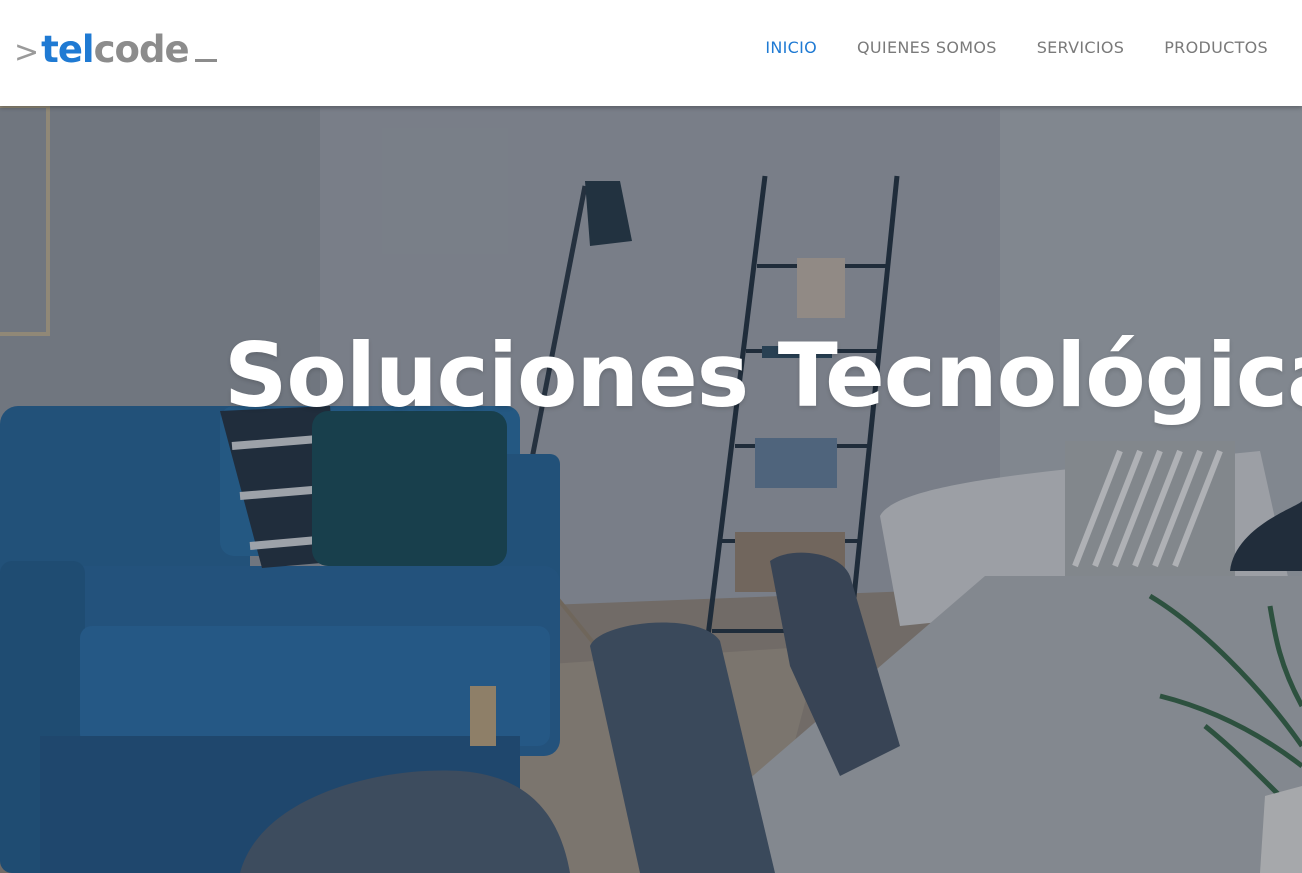  I want to click on logo-text-code: code, so click(141, 49).